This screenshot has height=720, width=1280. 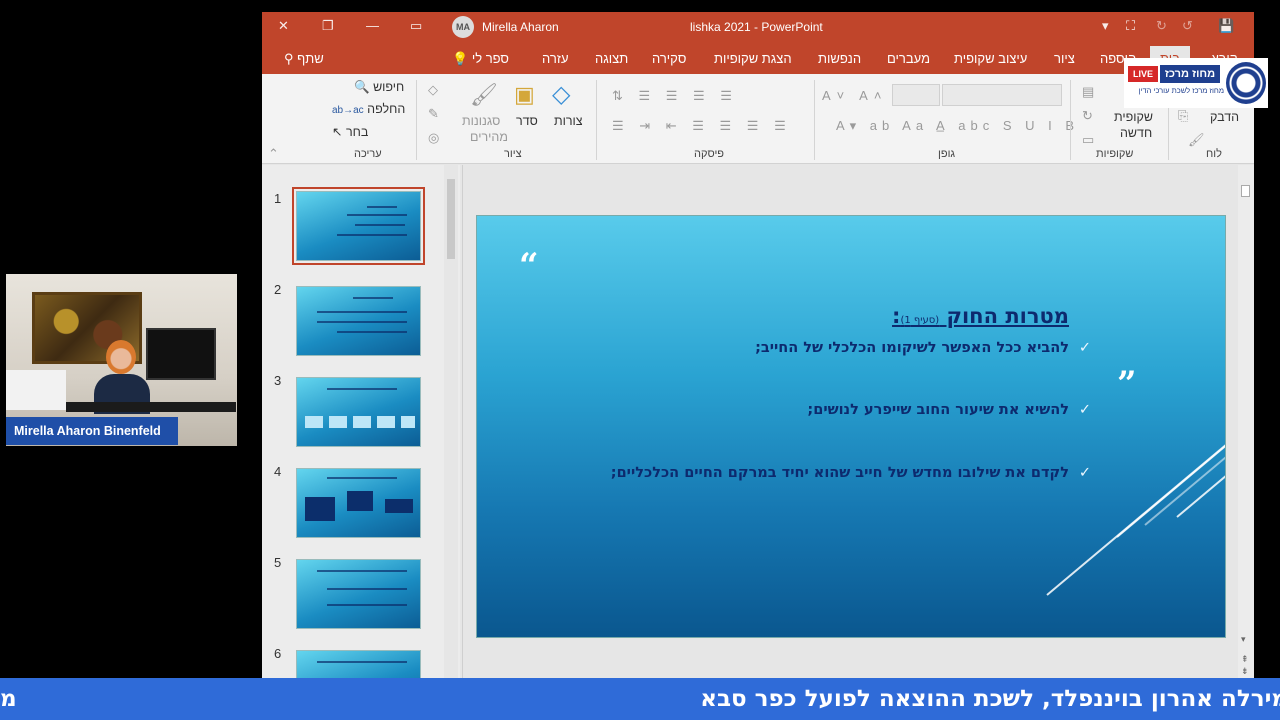 What do you see at coordinates (611, 58) in the screenshot?
I see `tab-view: תצוגה` at bounding box center [611, 58].